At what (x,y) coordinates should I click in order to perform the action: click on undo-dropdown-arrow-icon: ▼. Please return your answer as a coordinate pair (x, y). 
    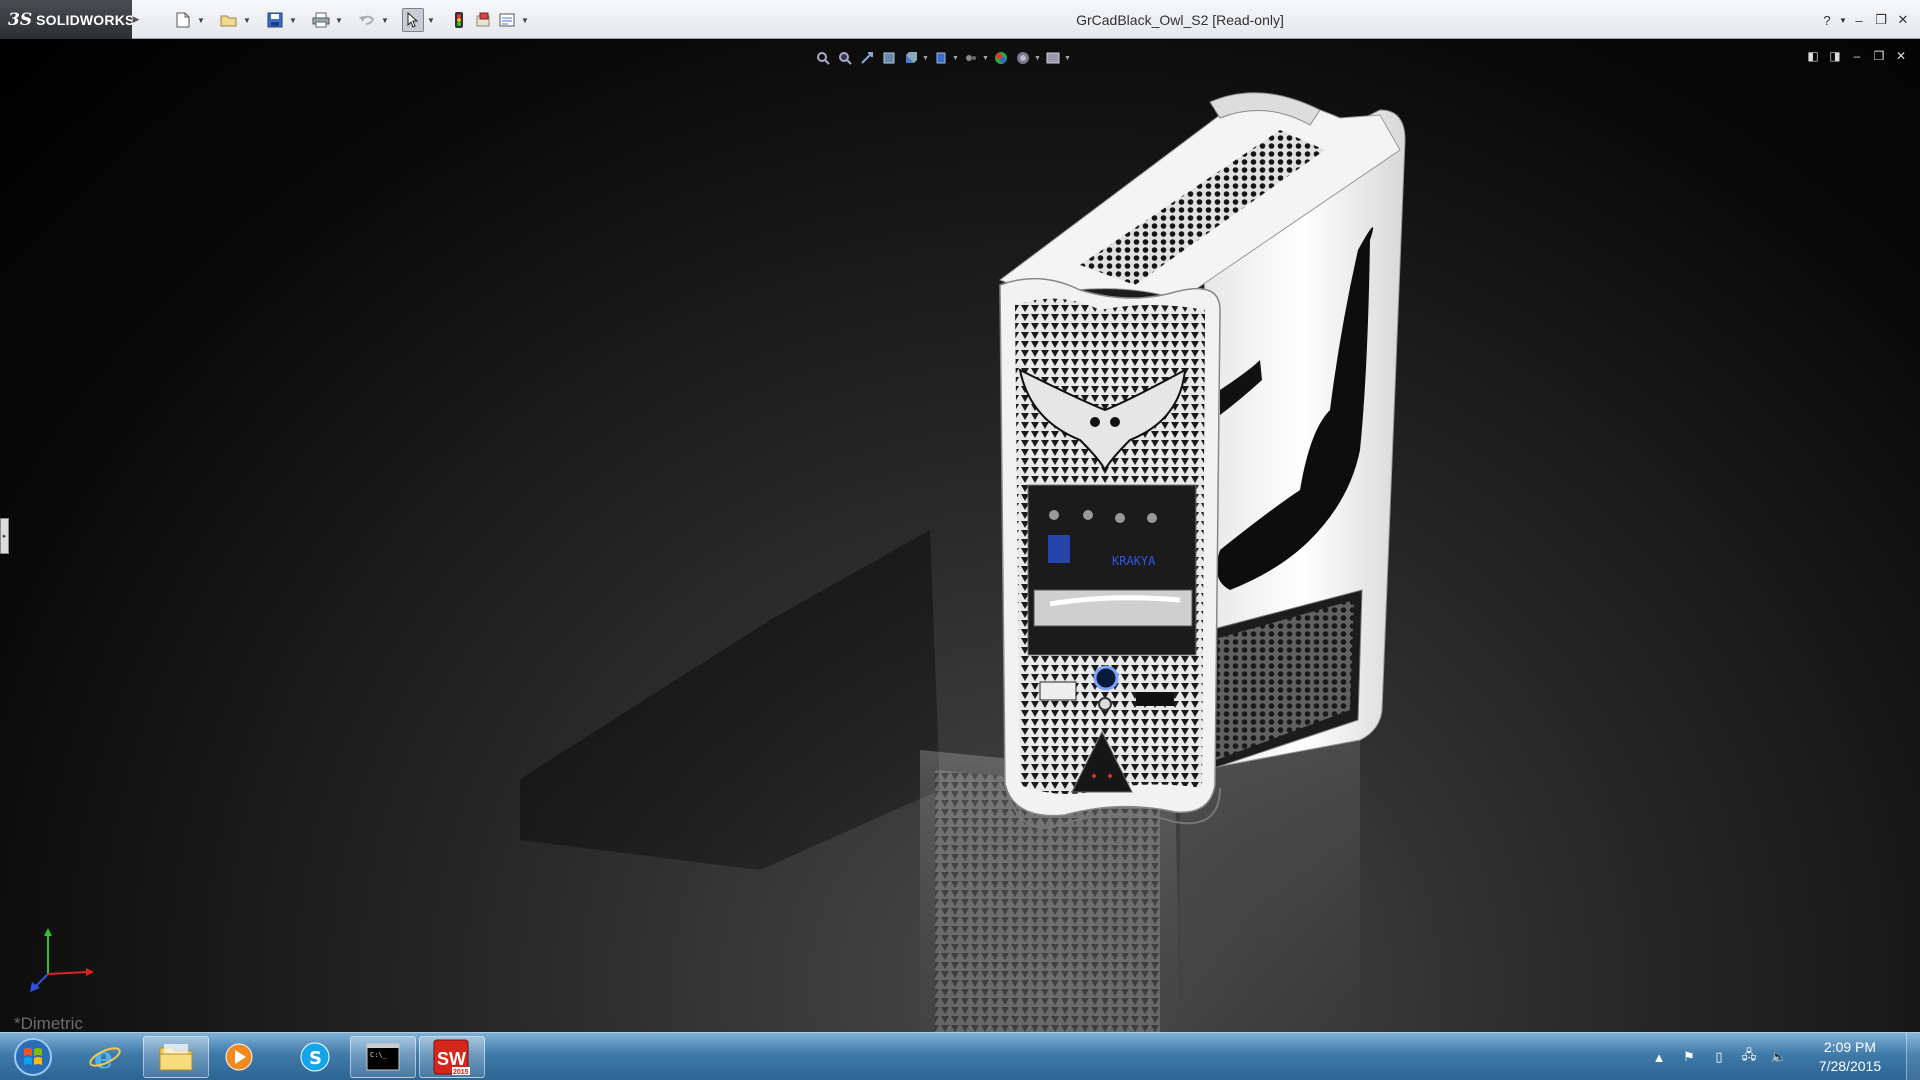
    Looking at the image, I should click on (385, 20).